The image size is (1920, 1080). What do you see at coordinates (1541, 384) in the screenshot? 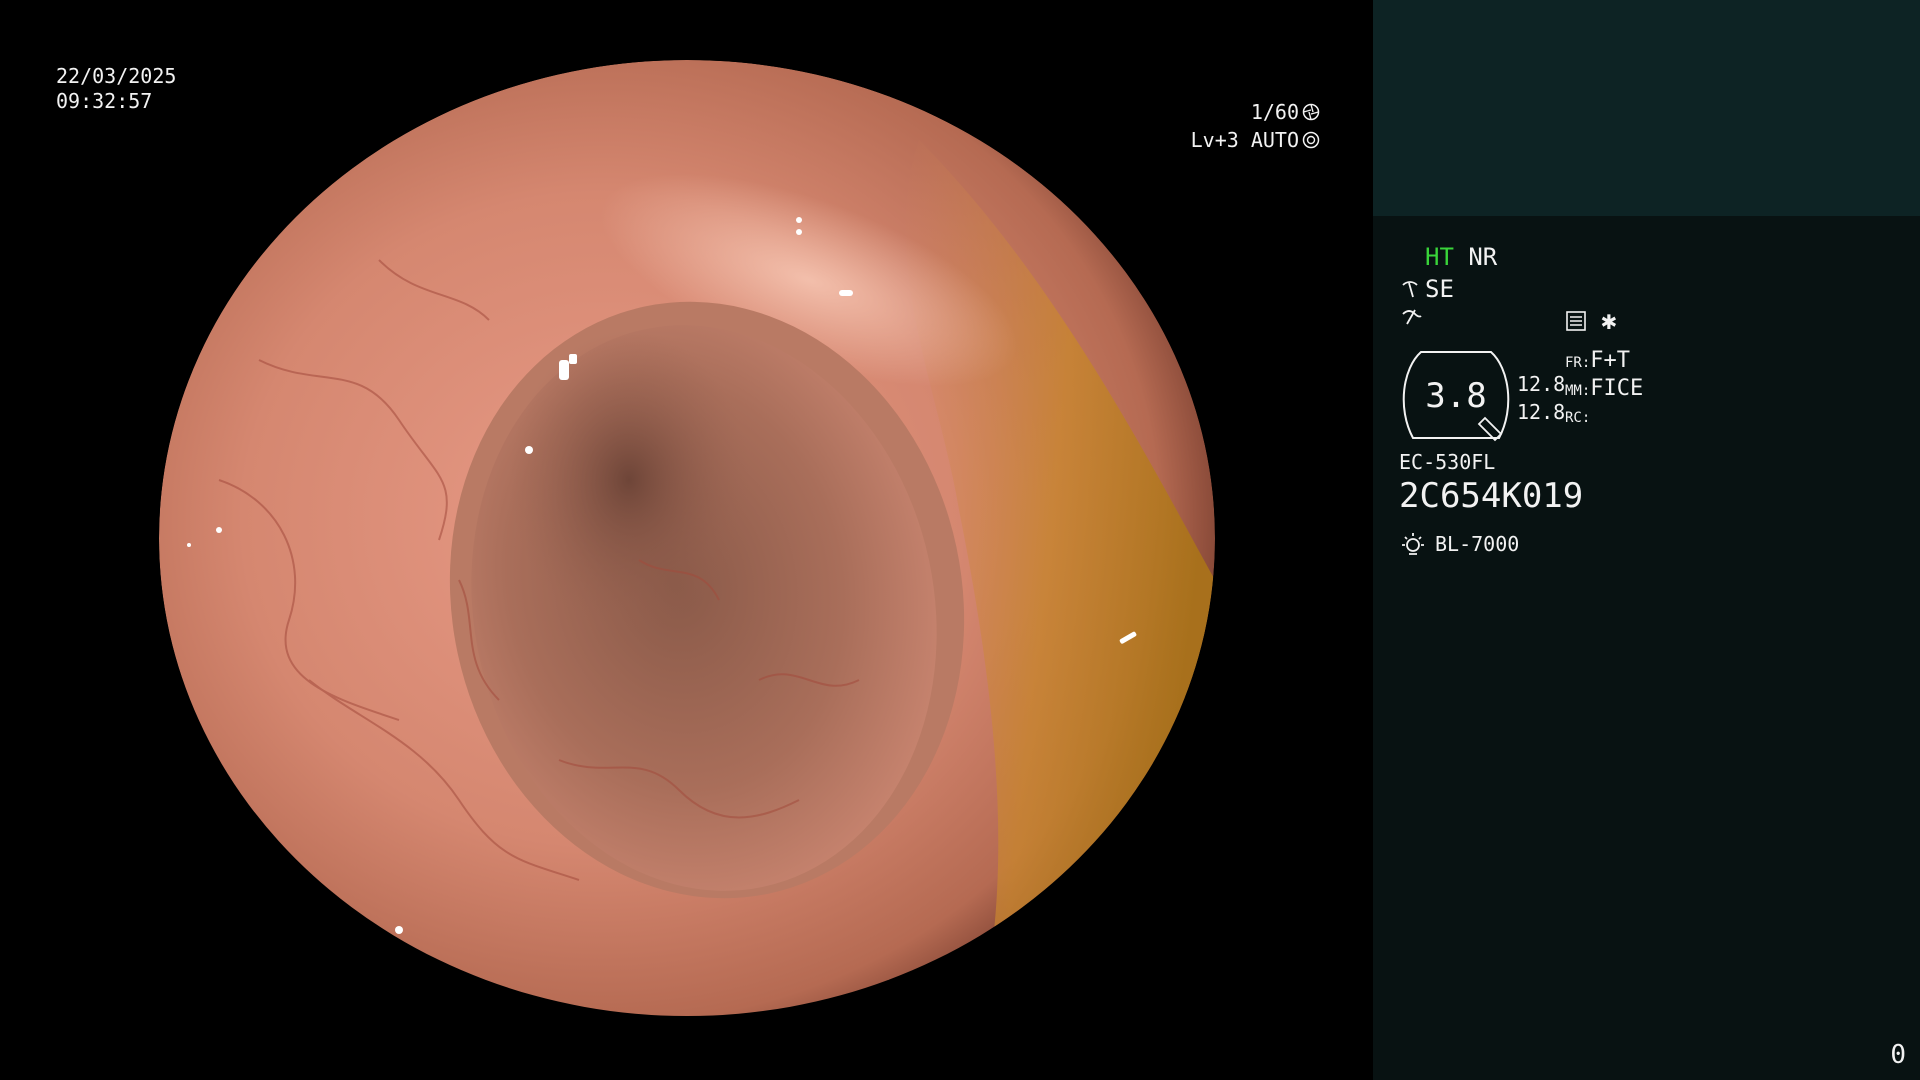
I see `level-top: 12.8` at bounding box center [1541, 384].